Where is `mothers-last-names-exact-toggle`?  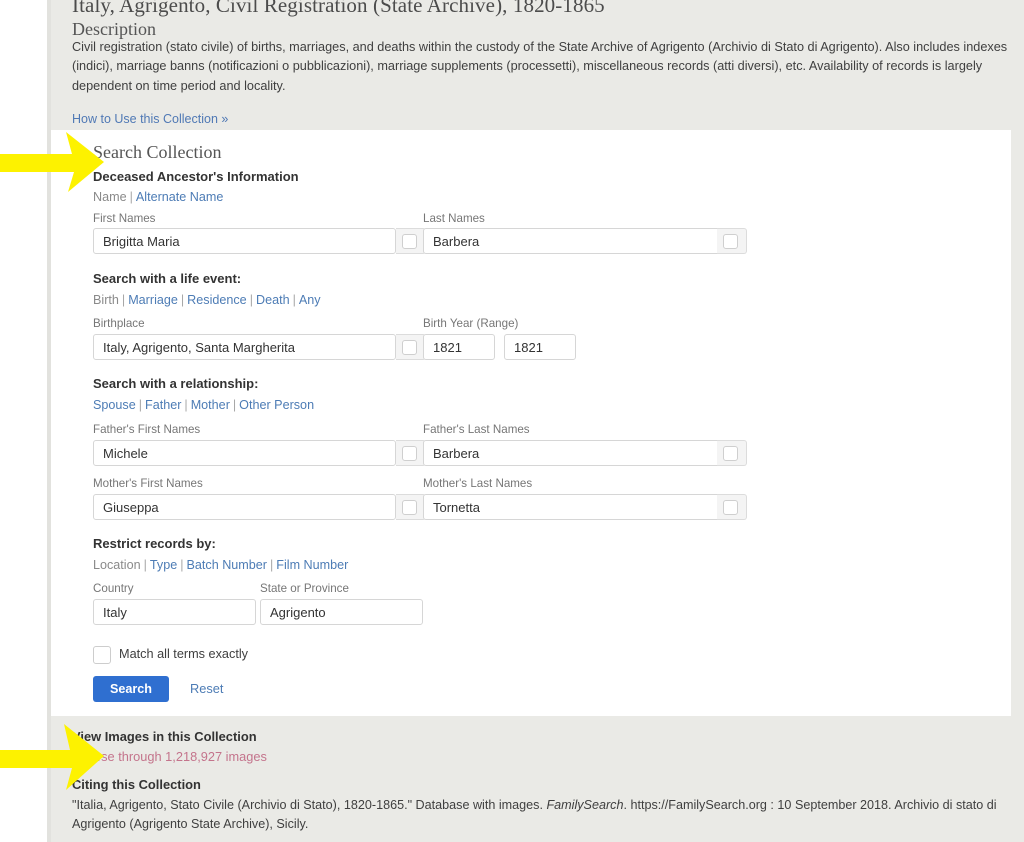 mothers-last-names-exact-toggle is located at coordinates (732, 507).